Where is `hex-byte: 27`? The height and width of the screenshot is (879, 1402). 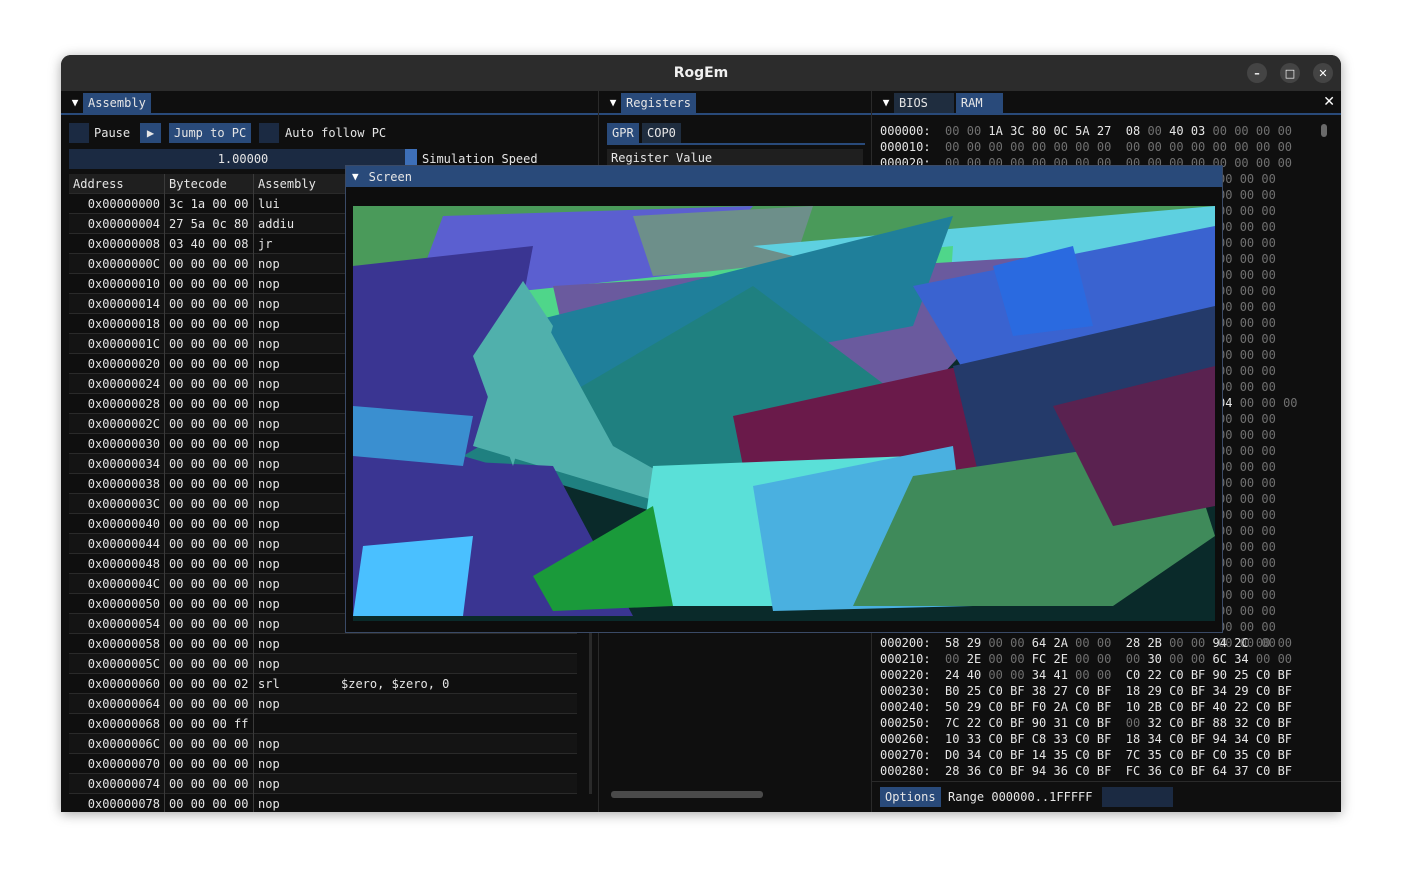
hex-byte: 27 is located at coordinates (1111, 131).